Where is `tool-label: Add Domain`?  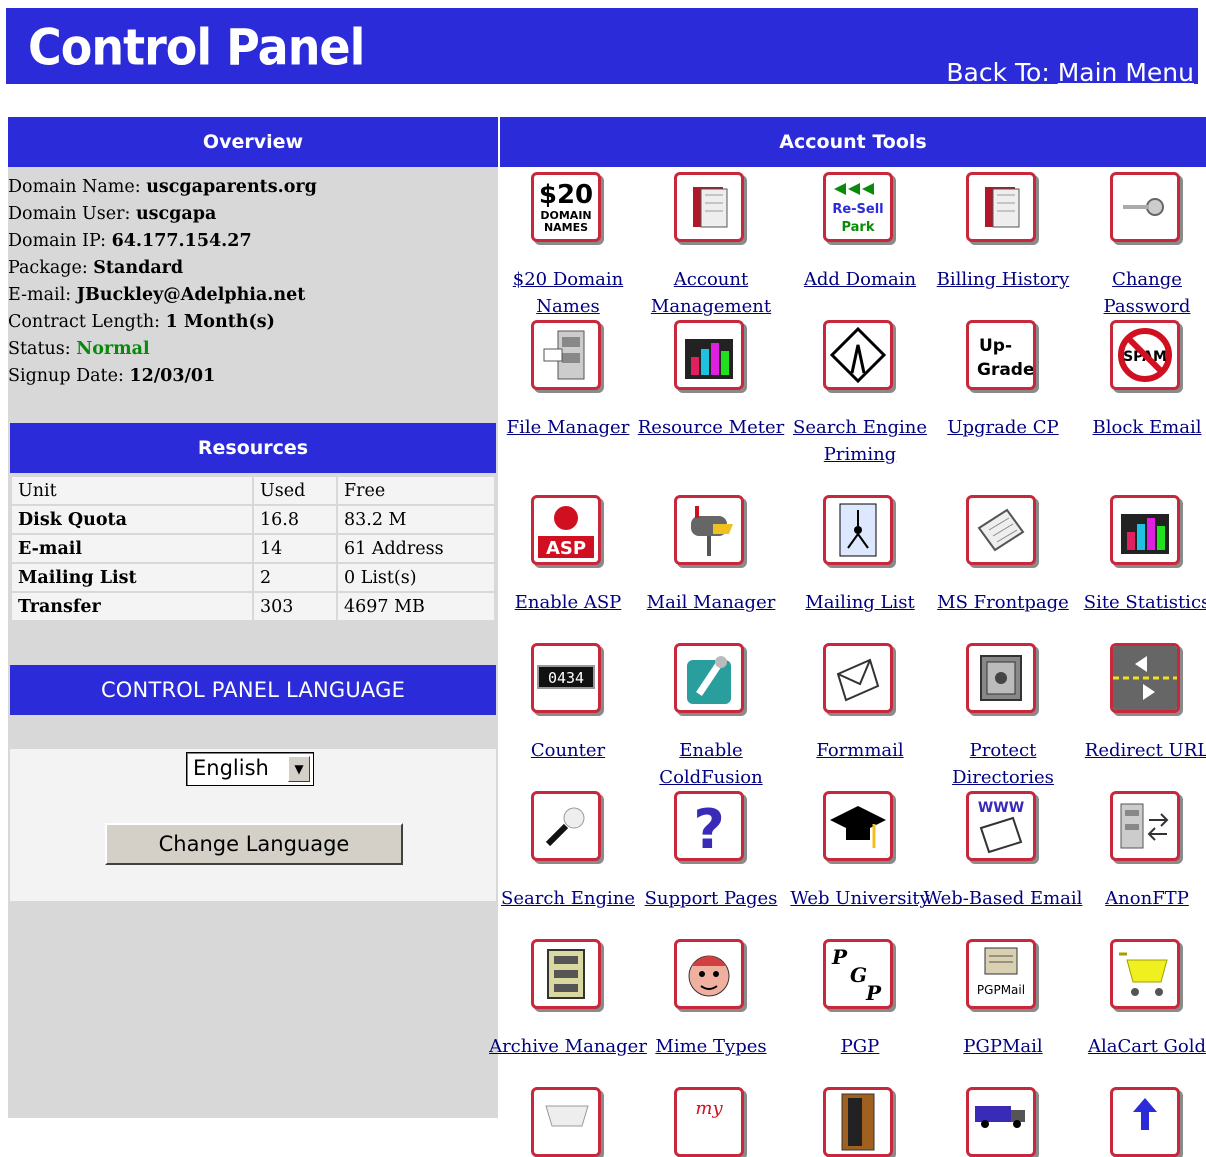
tool-label: Add Domain is located at coordinates (860, 279).